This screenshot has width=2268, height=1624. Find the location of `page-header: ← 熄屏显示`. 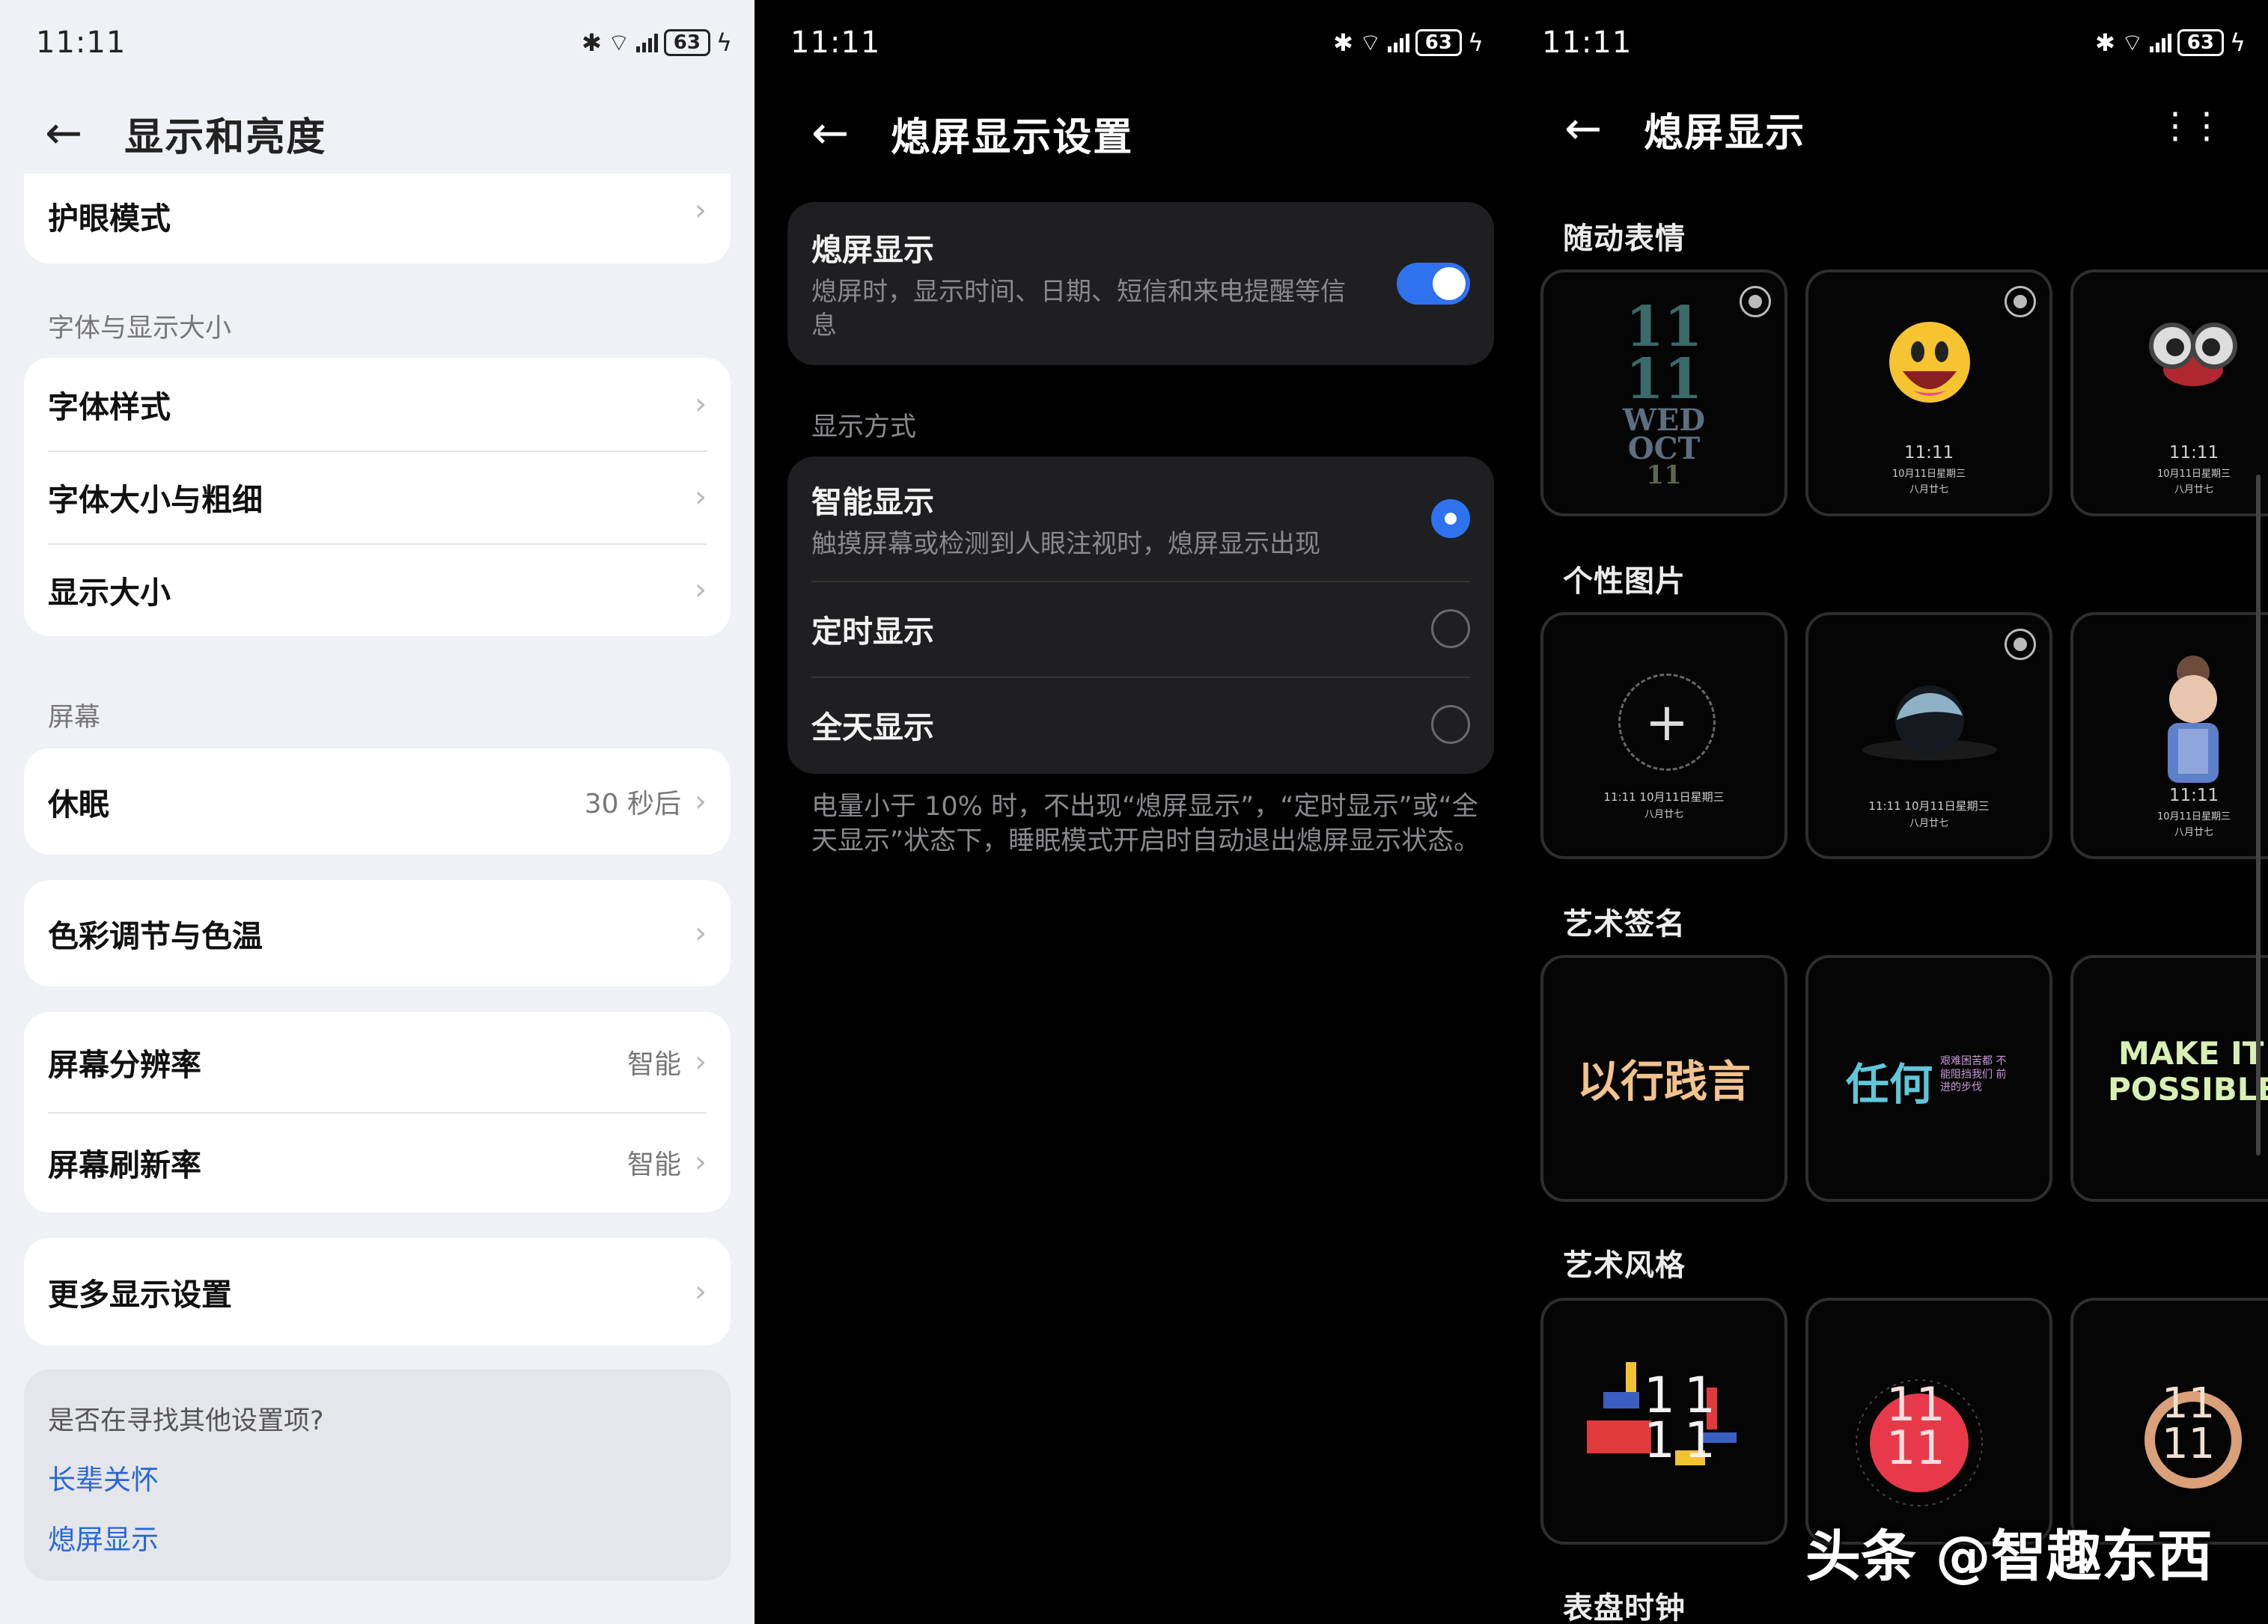

page-header: ← 熄屏显示 is located at coordinates (1685, 129).